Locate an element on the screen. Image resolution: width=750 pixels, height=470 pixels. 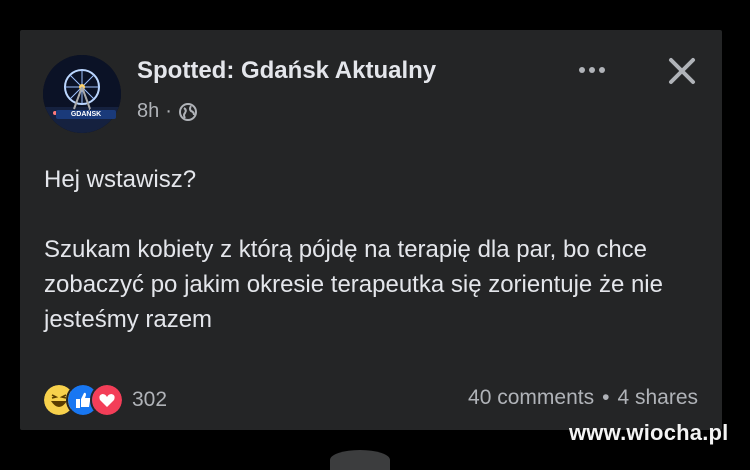
ferris-wheel-icon is located at coordinates (82, 94).